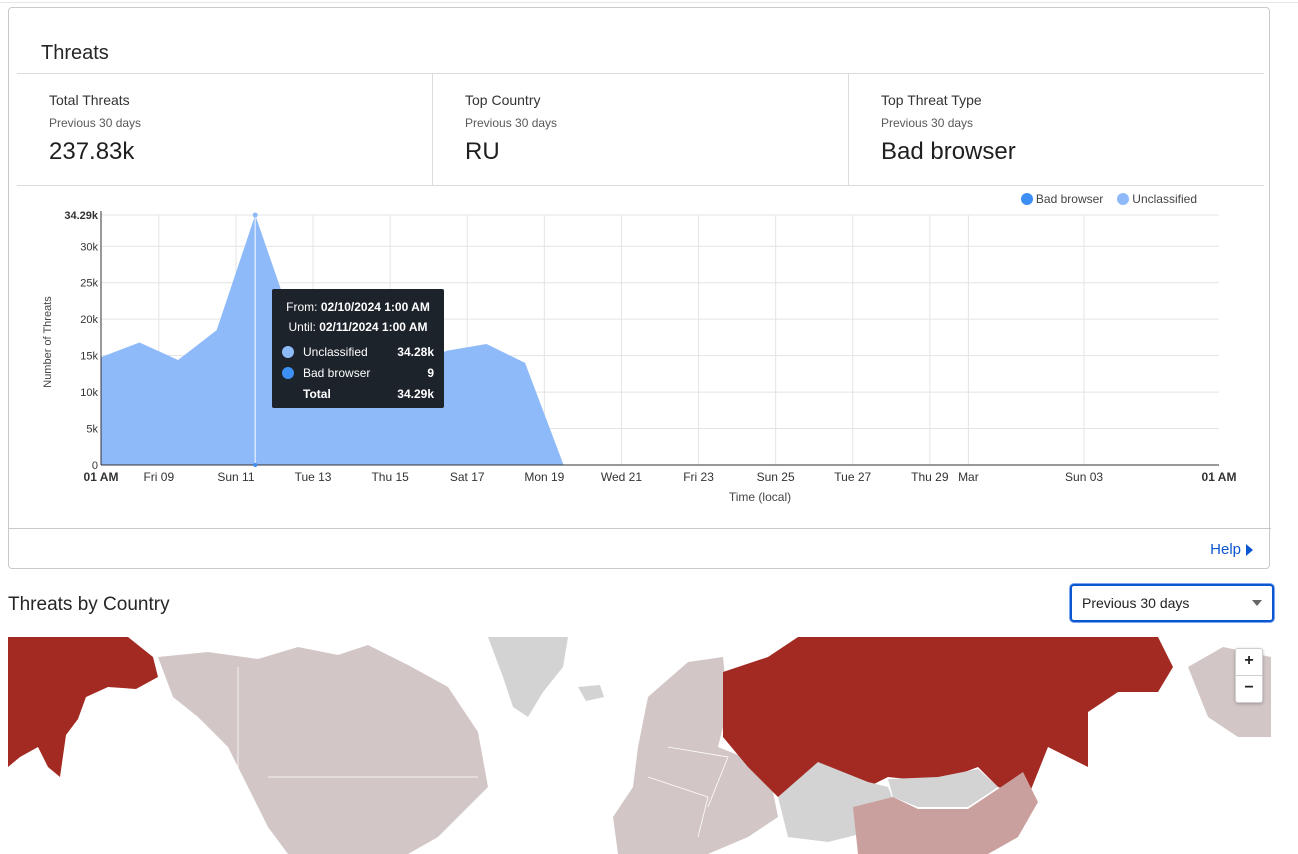 Image resolution: width=1298 pixels, height=854 pixels. What do you see at coordinates (760, 497) in the screenshot?
I see `x-axis-title: Time (local)` at bounding box center [760, 497].